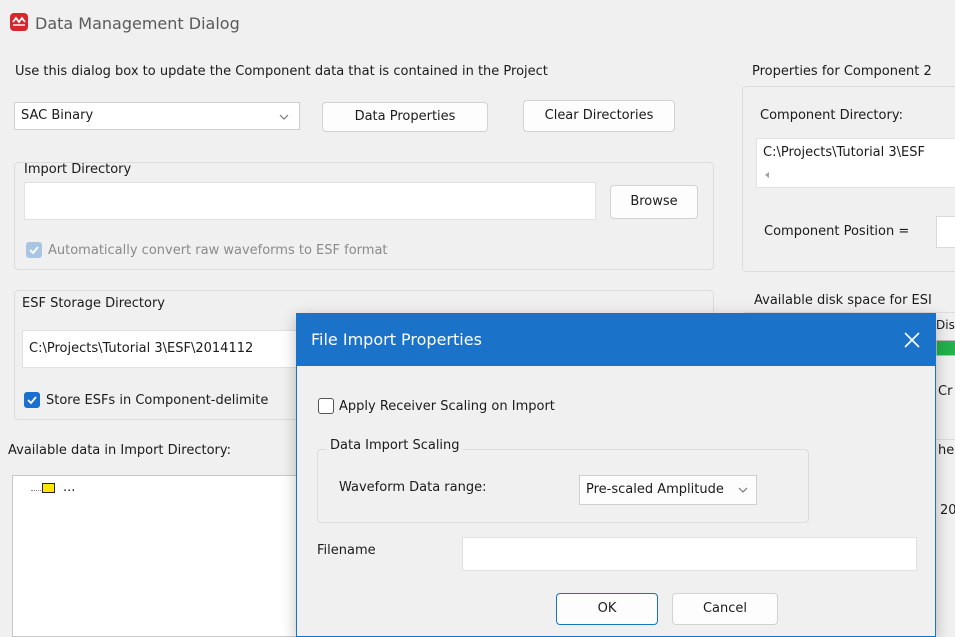 The height and width of the screenshot is (637, 955). What do you see at coordinates (655, 489) in the screenshot?
I see `waveform-range-value: Pre-scaled Amplitude` at bounding box center [655, 489].